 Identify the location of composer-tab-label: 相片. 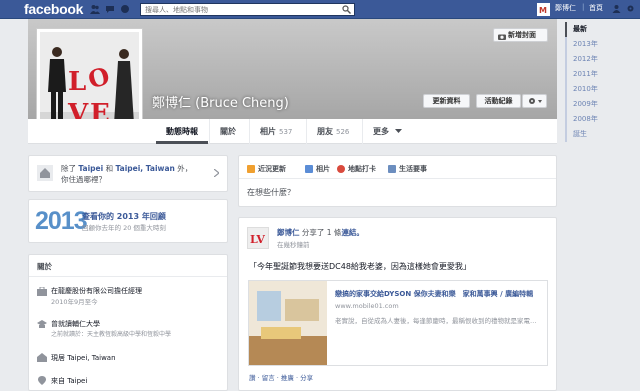
(323, 169).